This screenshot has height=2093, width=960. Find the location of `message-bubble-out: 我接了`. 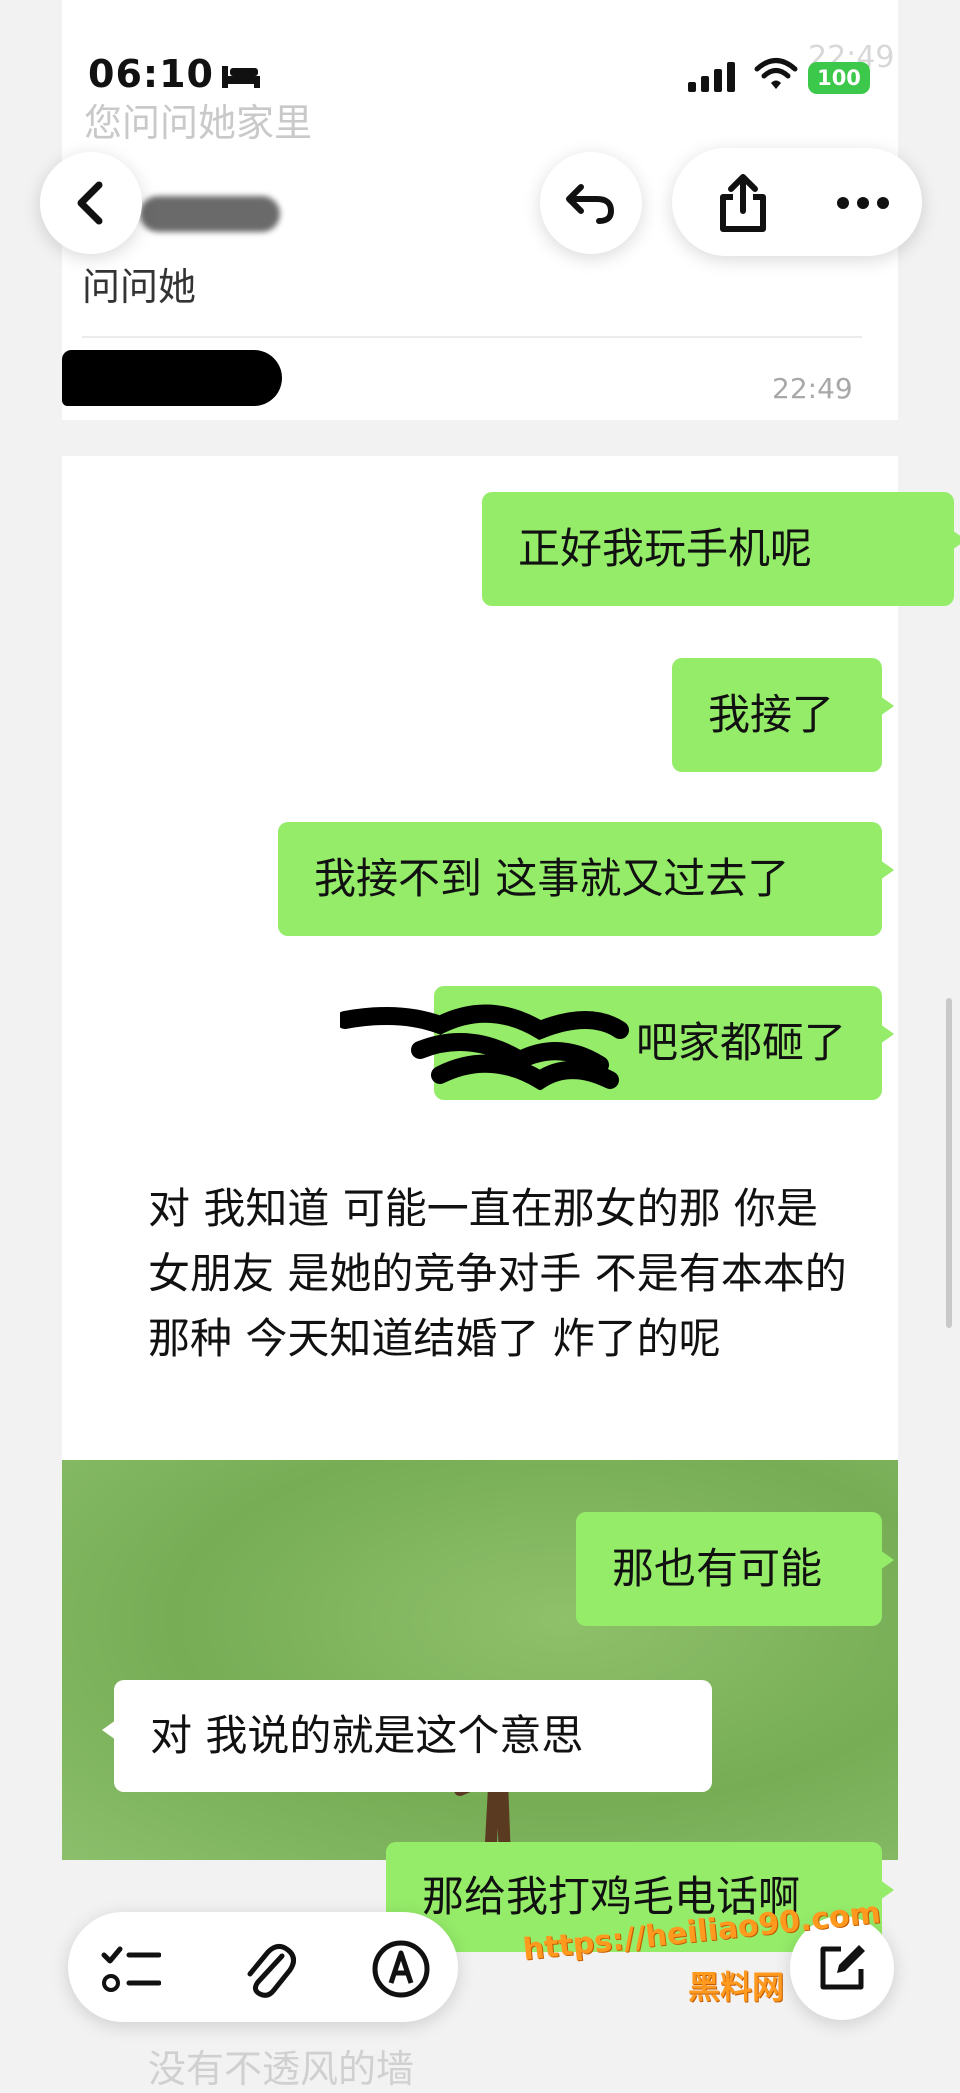

message-bubble-out: 我接了 is located at coordinates (783, 715).